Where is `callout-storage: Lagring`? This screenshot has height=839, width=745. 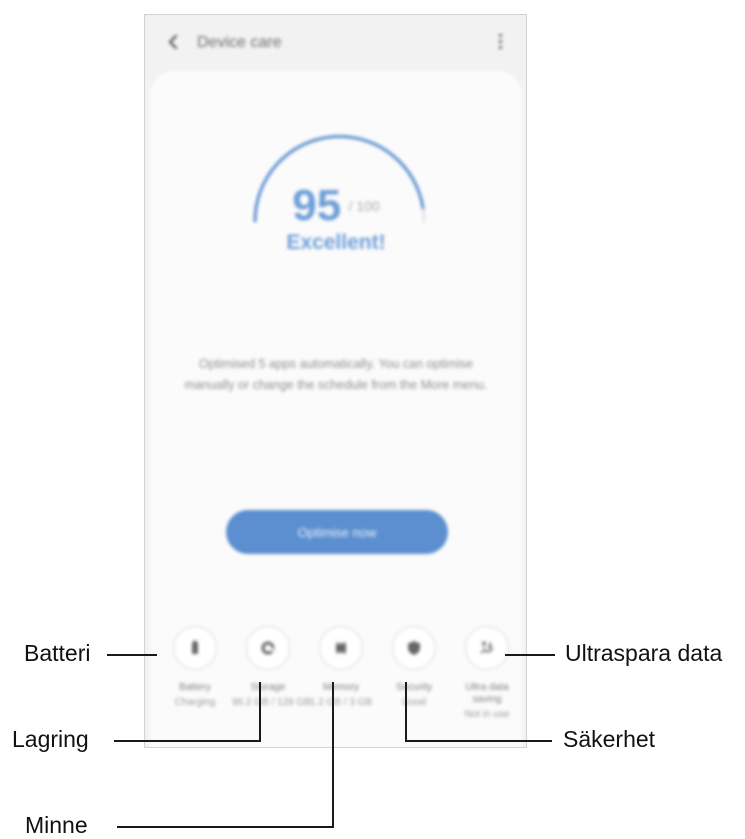
callout-storage: Lagring is located at coordinates (50, 739).